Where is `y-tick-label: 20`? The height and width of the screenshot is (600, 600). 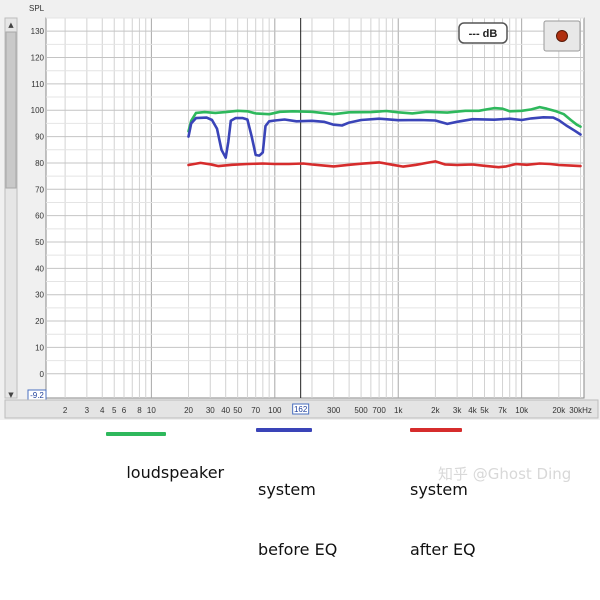
y-tick-label: 20 is located at coordinates (39, 321).